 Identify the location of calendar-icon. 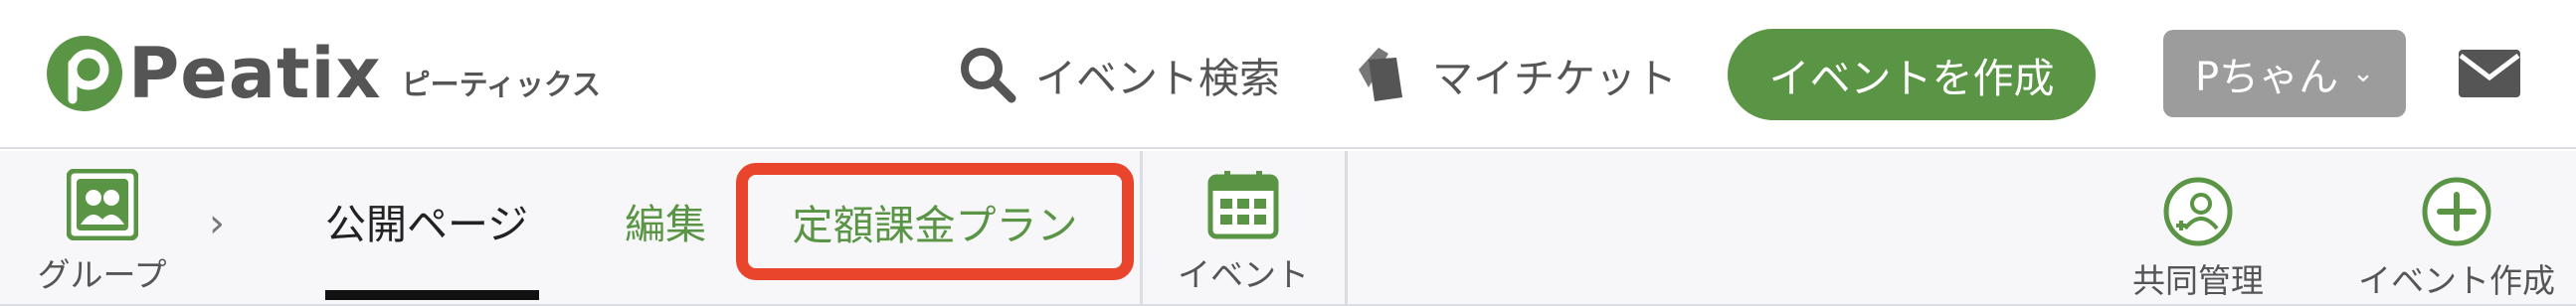
(1243, 205).